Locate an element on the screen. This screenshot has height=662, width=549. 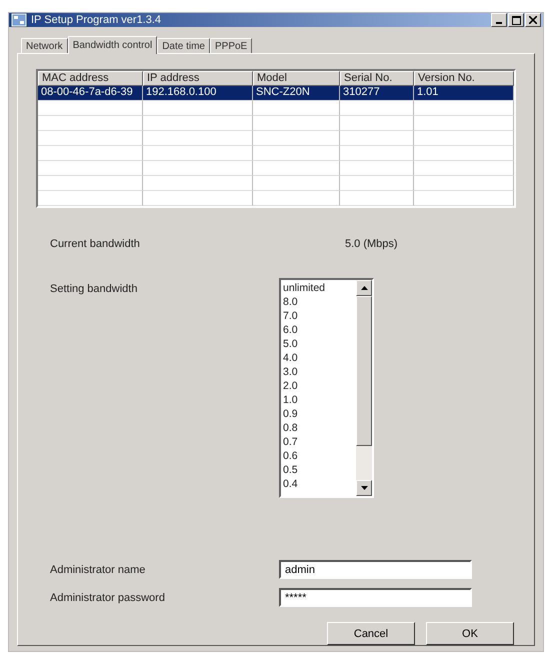
table-cell: 192.168.0.100 is located at coordinates (198, 93).